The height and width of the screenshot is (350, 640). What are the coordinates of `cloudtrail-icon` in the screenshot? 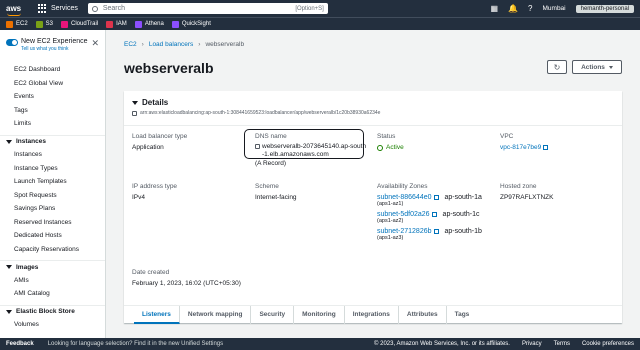 It's located at (65, 24).